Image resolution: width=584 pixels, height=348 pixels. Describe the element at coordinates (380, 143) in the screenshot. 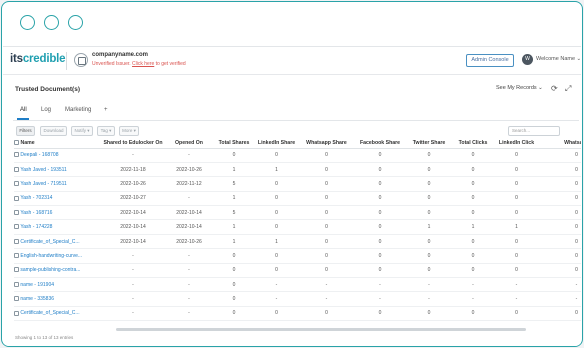

I see `header-facebook-share: Facebook Share` at that location.